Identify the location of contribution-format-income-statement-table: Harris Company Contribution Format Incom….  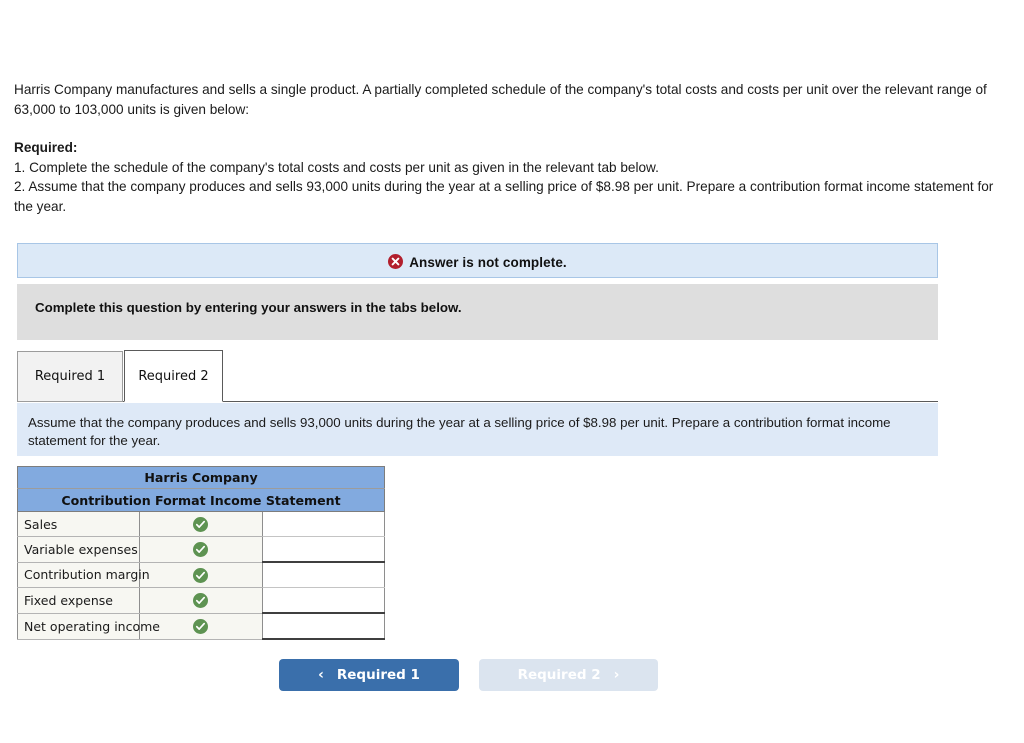
(201, 553).